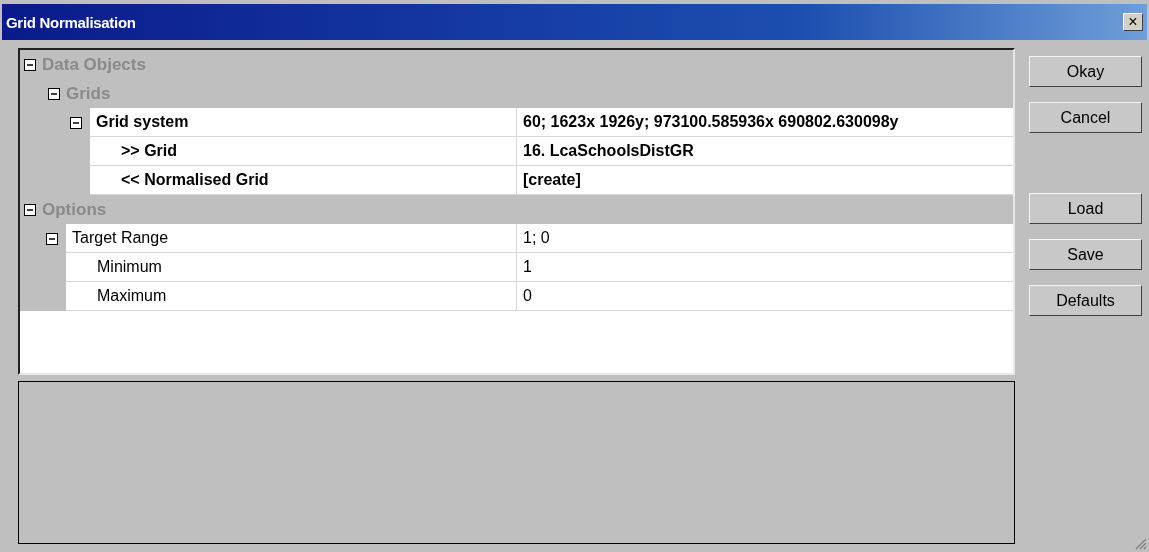 This screenshot has height=552, width=1149. Describe the element at coordinates (1140, 543) in the screenshot. I see `resize-grip-icon` at that location.